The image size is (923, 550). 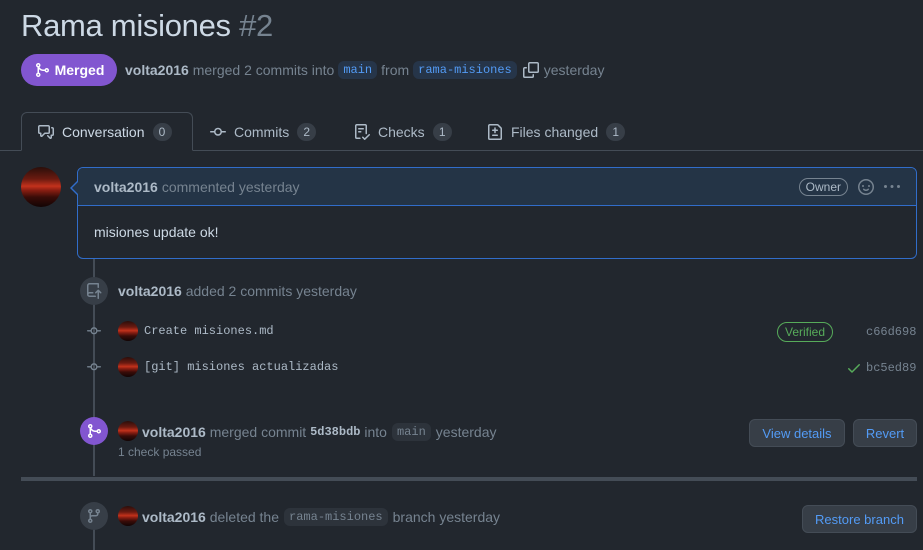 I want to click on timeline-divider, so click(x=469, y=479).